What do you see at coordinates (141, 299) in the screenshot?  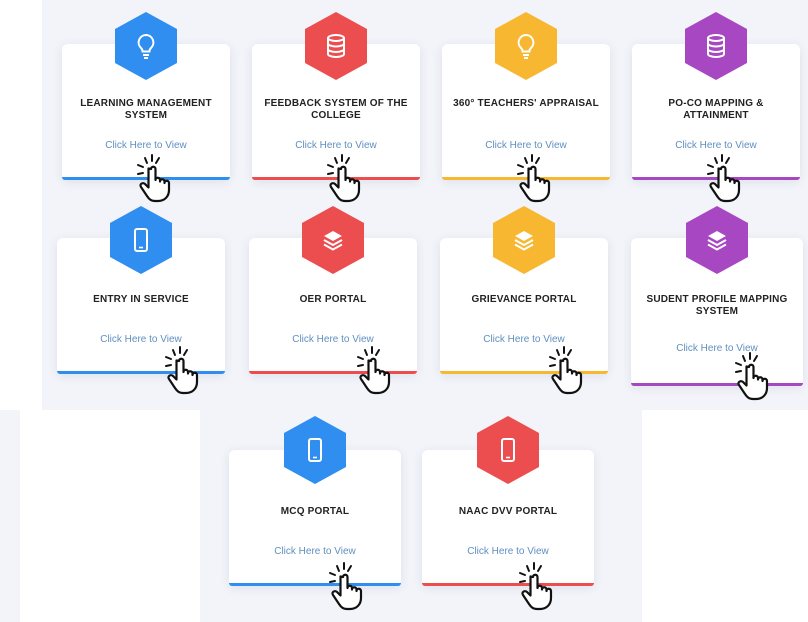 I see `card-title: ENTRY IN SERVICE` at bounding box center [141, 299].